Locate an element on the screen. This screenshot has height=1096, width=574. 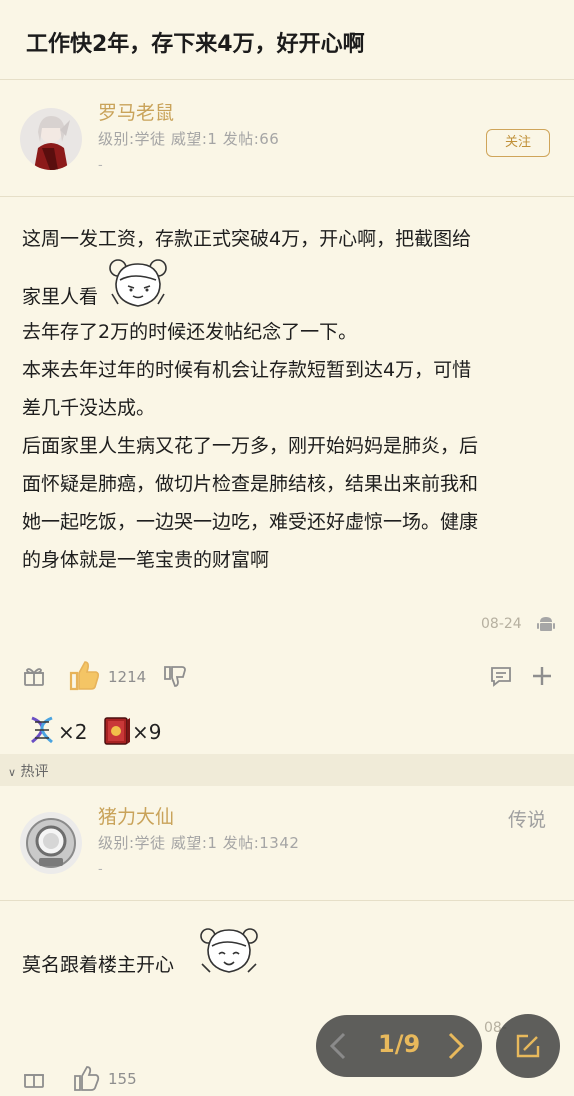
reply-text: 莫名跟着楼主开心 is located at coordinates (98, 965).